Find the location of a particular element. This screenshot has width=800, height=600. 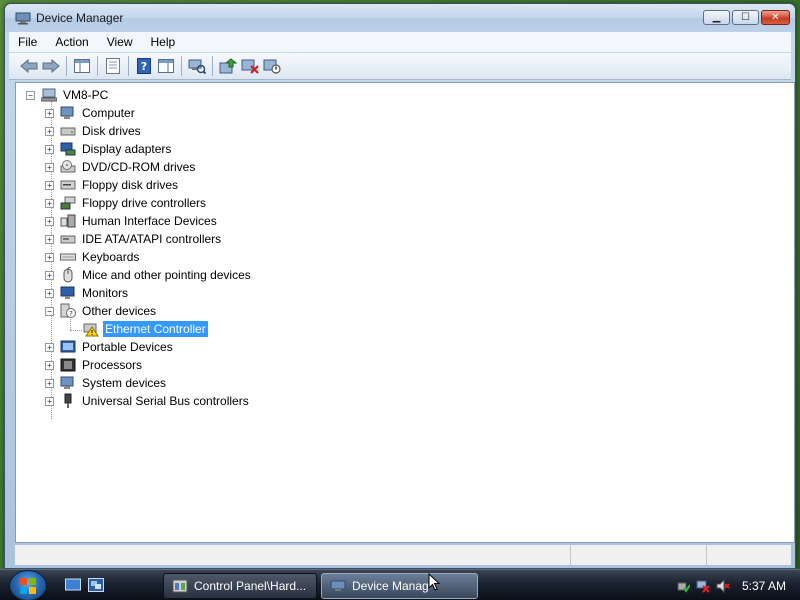

taskbar-button-device-manager: Device Manag is located at coordinates (399, 586).